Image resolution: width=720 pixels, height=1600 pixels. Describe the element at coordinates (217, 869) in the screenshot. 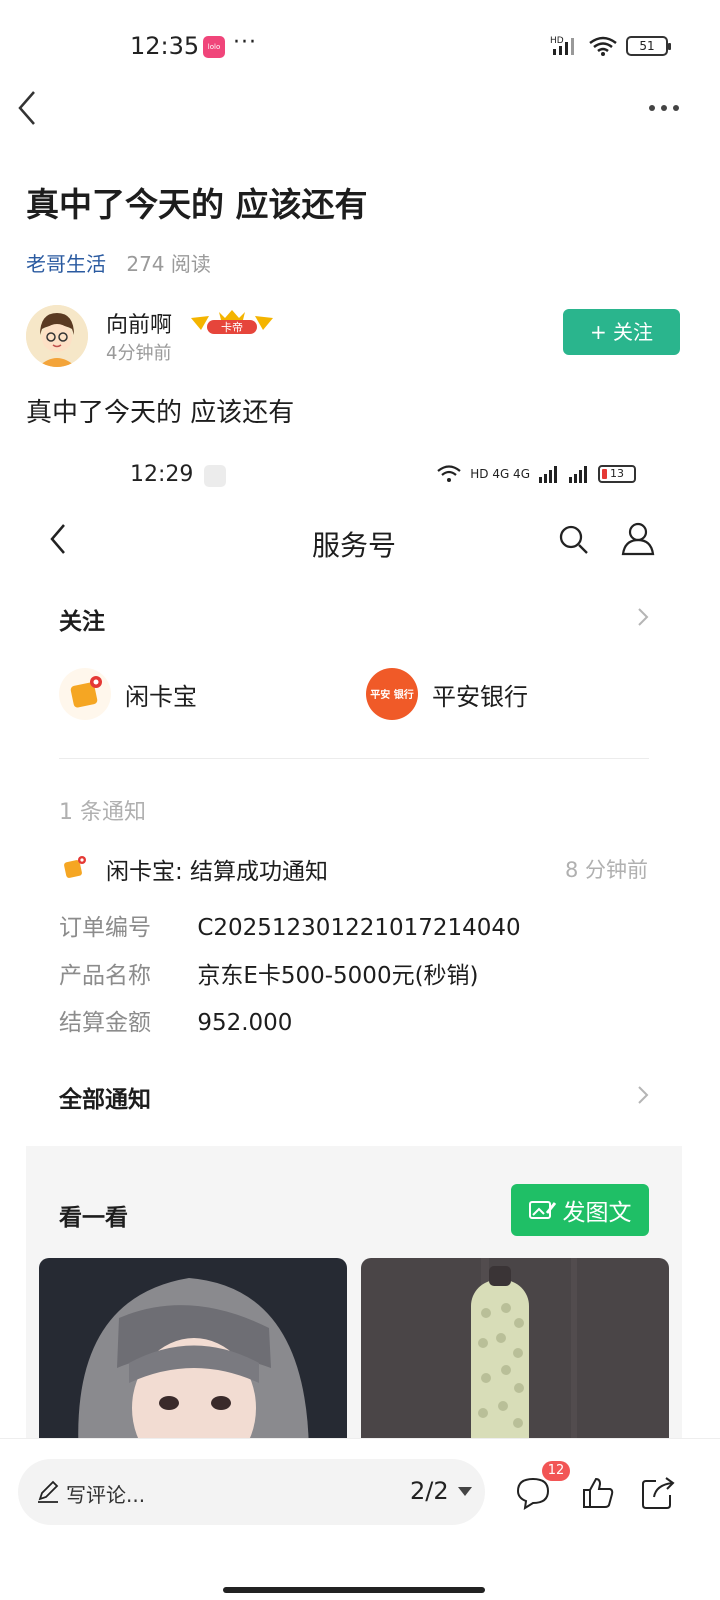

I see `notice-title: 闲卡宝: 结算成功通知` at that location.